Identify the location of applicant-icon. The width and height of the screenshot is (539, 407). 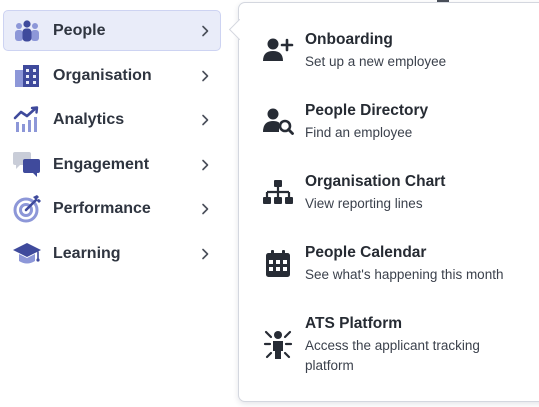
(278, 345).